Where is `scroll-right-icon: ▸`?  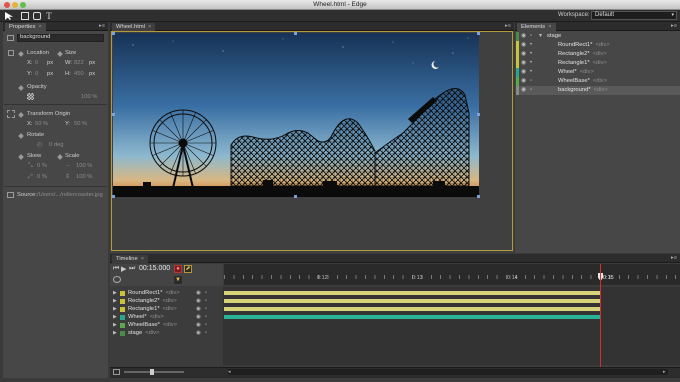
scroll-right-icon: ▸ is located at coordinates (664, 372).